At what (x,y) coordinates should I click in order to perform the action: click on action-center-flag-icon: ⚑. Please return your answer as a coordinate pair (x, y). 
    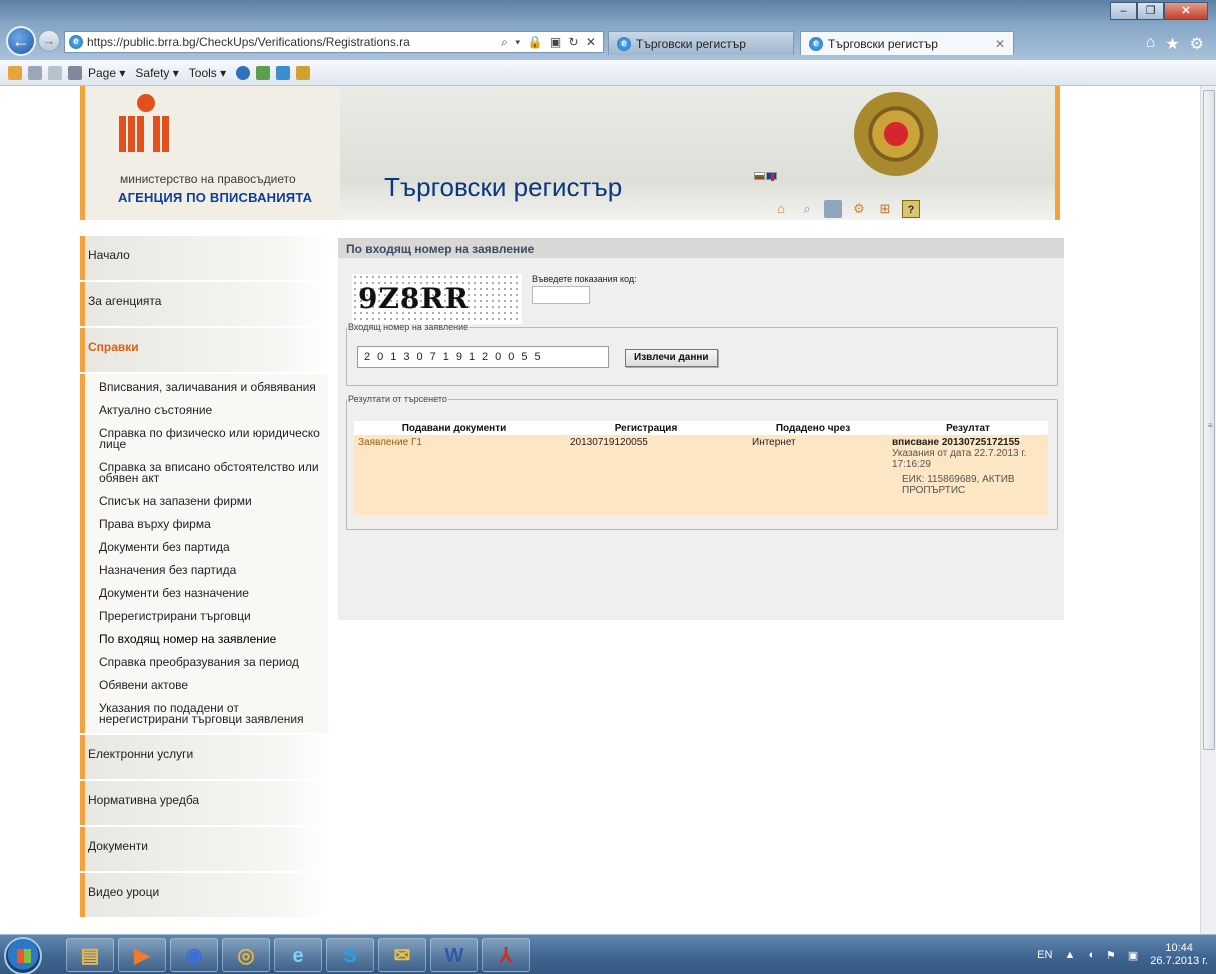
    Looking at the image, I should click on (1111, 955).